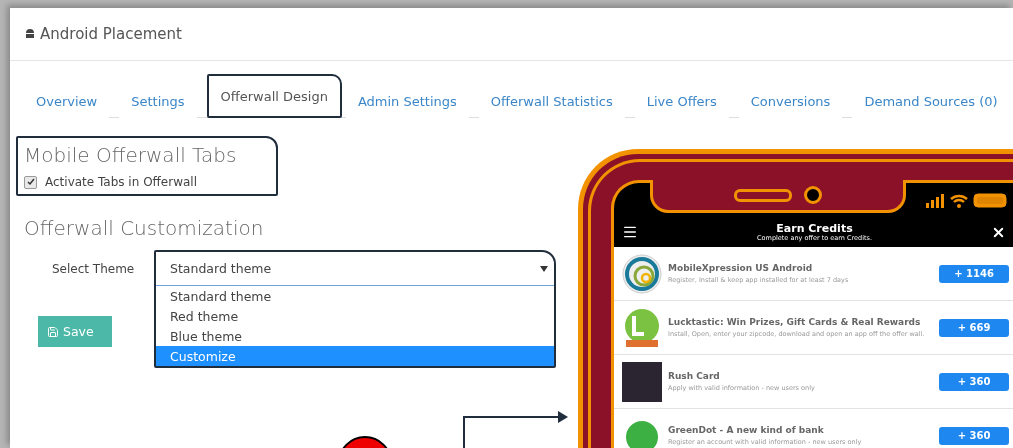  I want to click on credits-button: + 669, so click(974, 327).